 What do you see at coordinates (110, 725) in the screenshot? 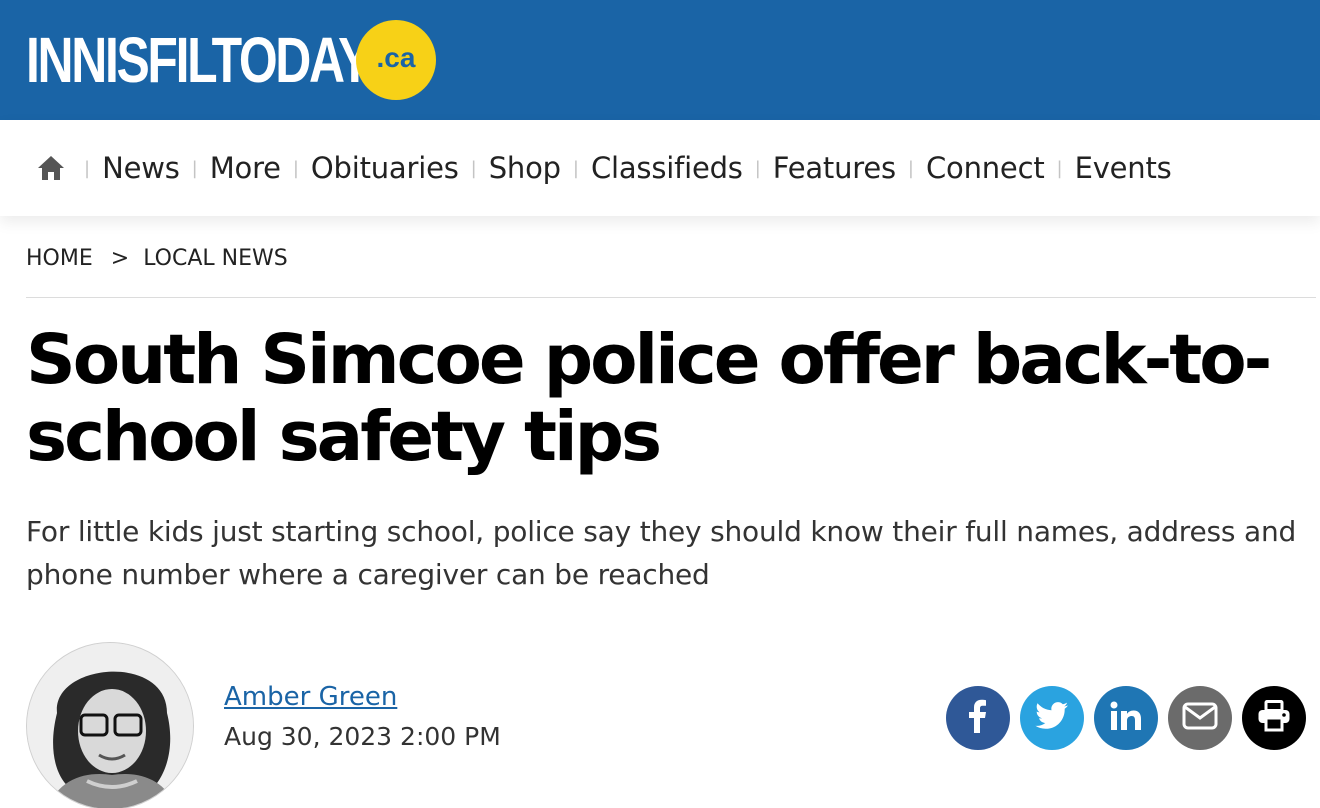
I see `author-avatar` at bounding box center [110, 725].